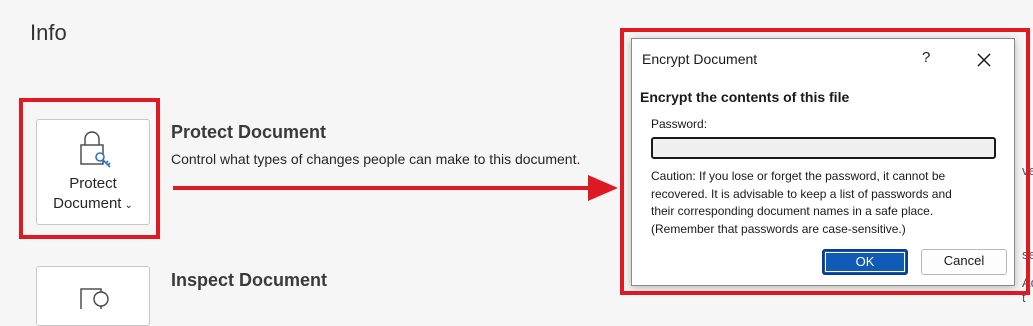 This screenshot has height=326, width=1033. Describe the element at coordinates (395, 188) in the screenshot. I see `red-arrow-icon` at that location.